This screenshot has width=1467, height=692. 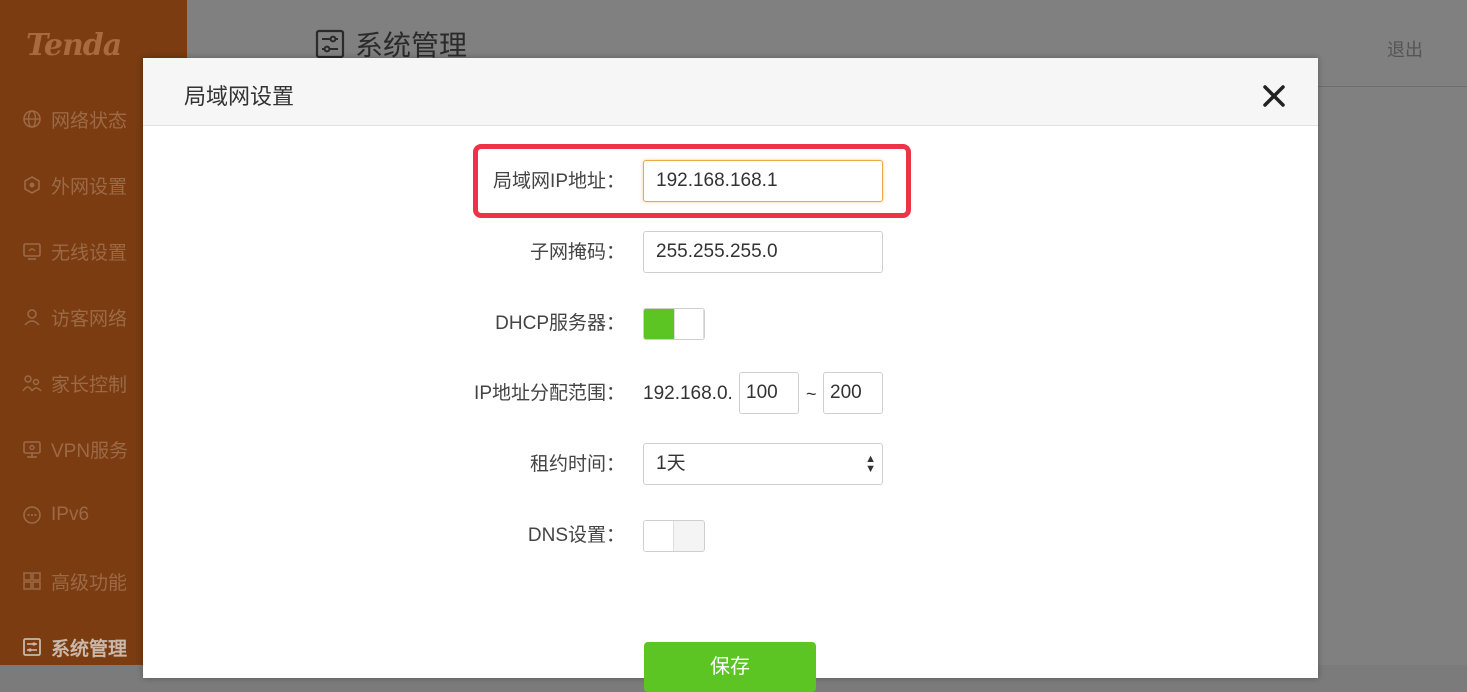 I want to click on parental-icon, so click(x=32, y=383).